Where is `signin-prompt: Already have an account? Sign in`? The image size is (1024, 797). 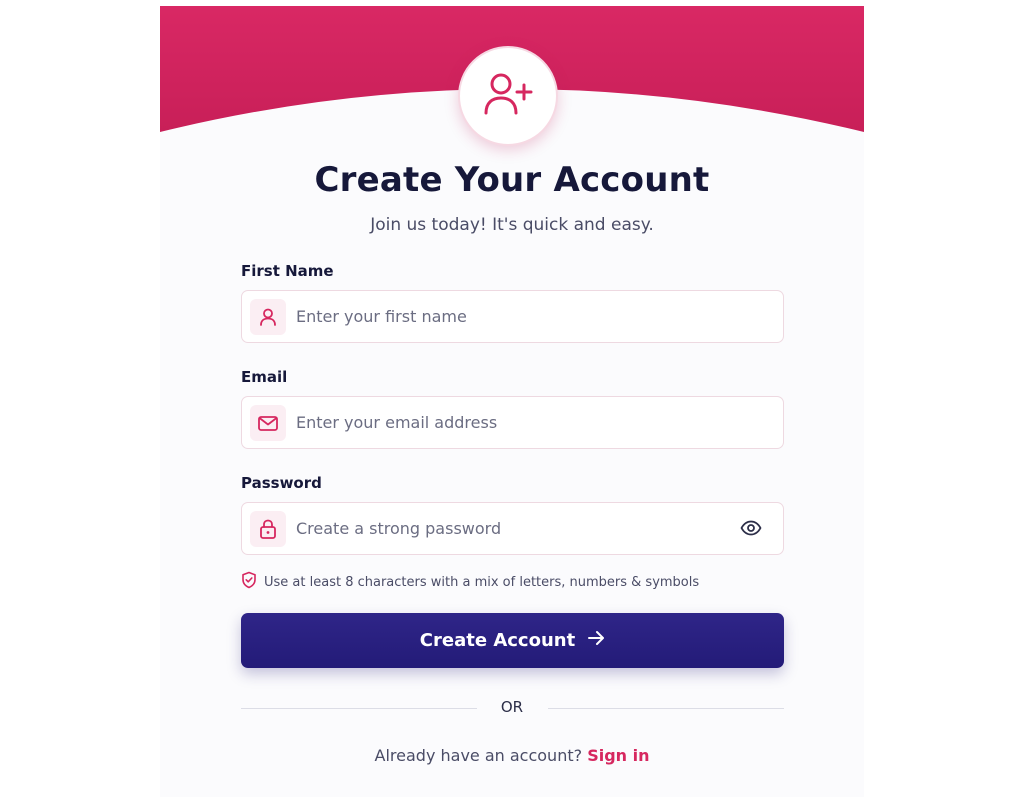
signin-prompt: Already have an account? Sign in is located at coordinates (512, 755).